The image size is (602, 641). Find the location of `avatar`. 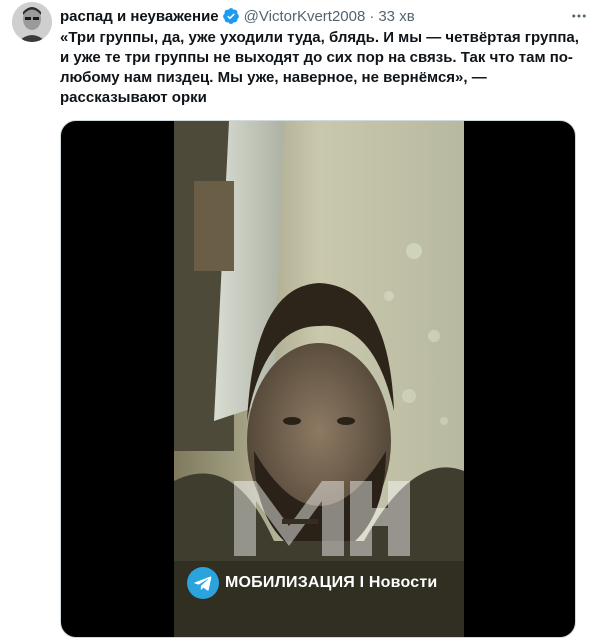

avatar is located at coordinates (32, 22).